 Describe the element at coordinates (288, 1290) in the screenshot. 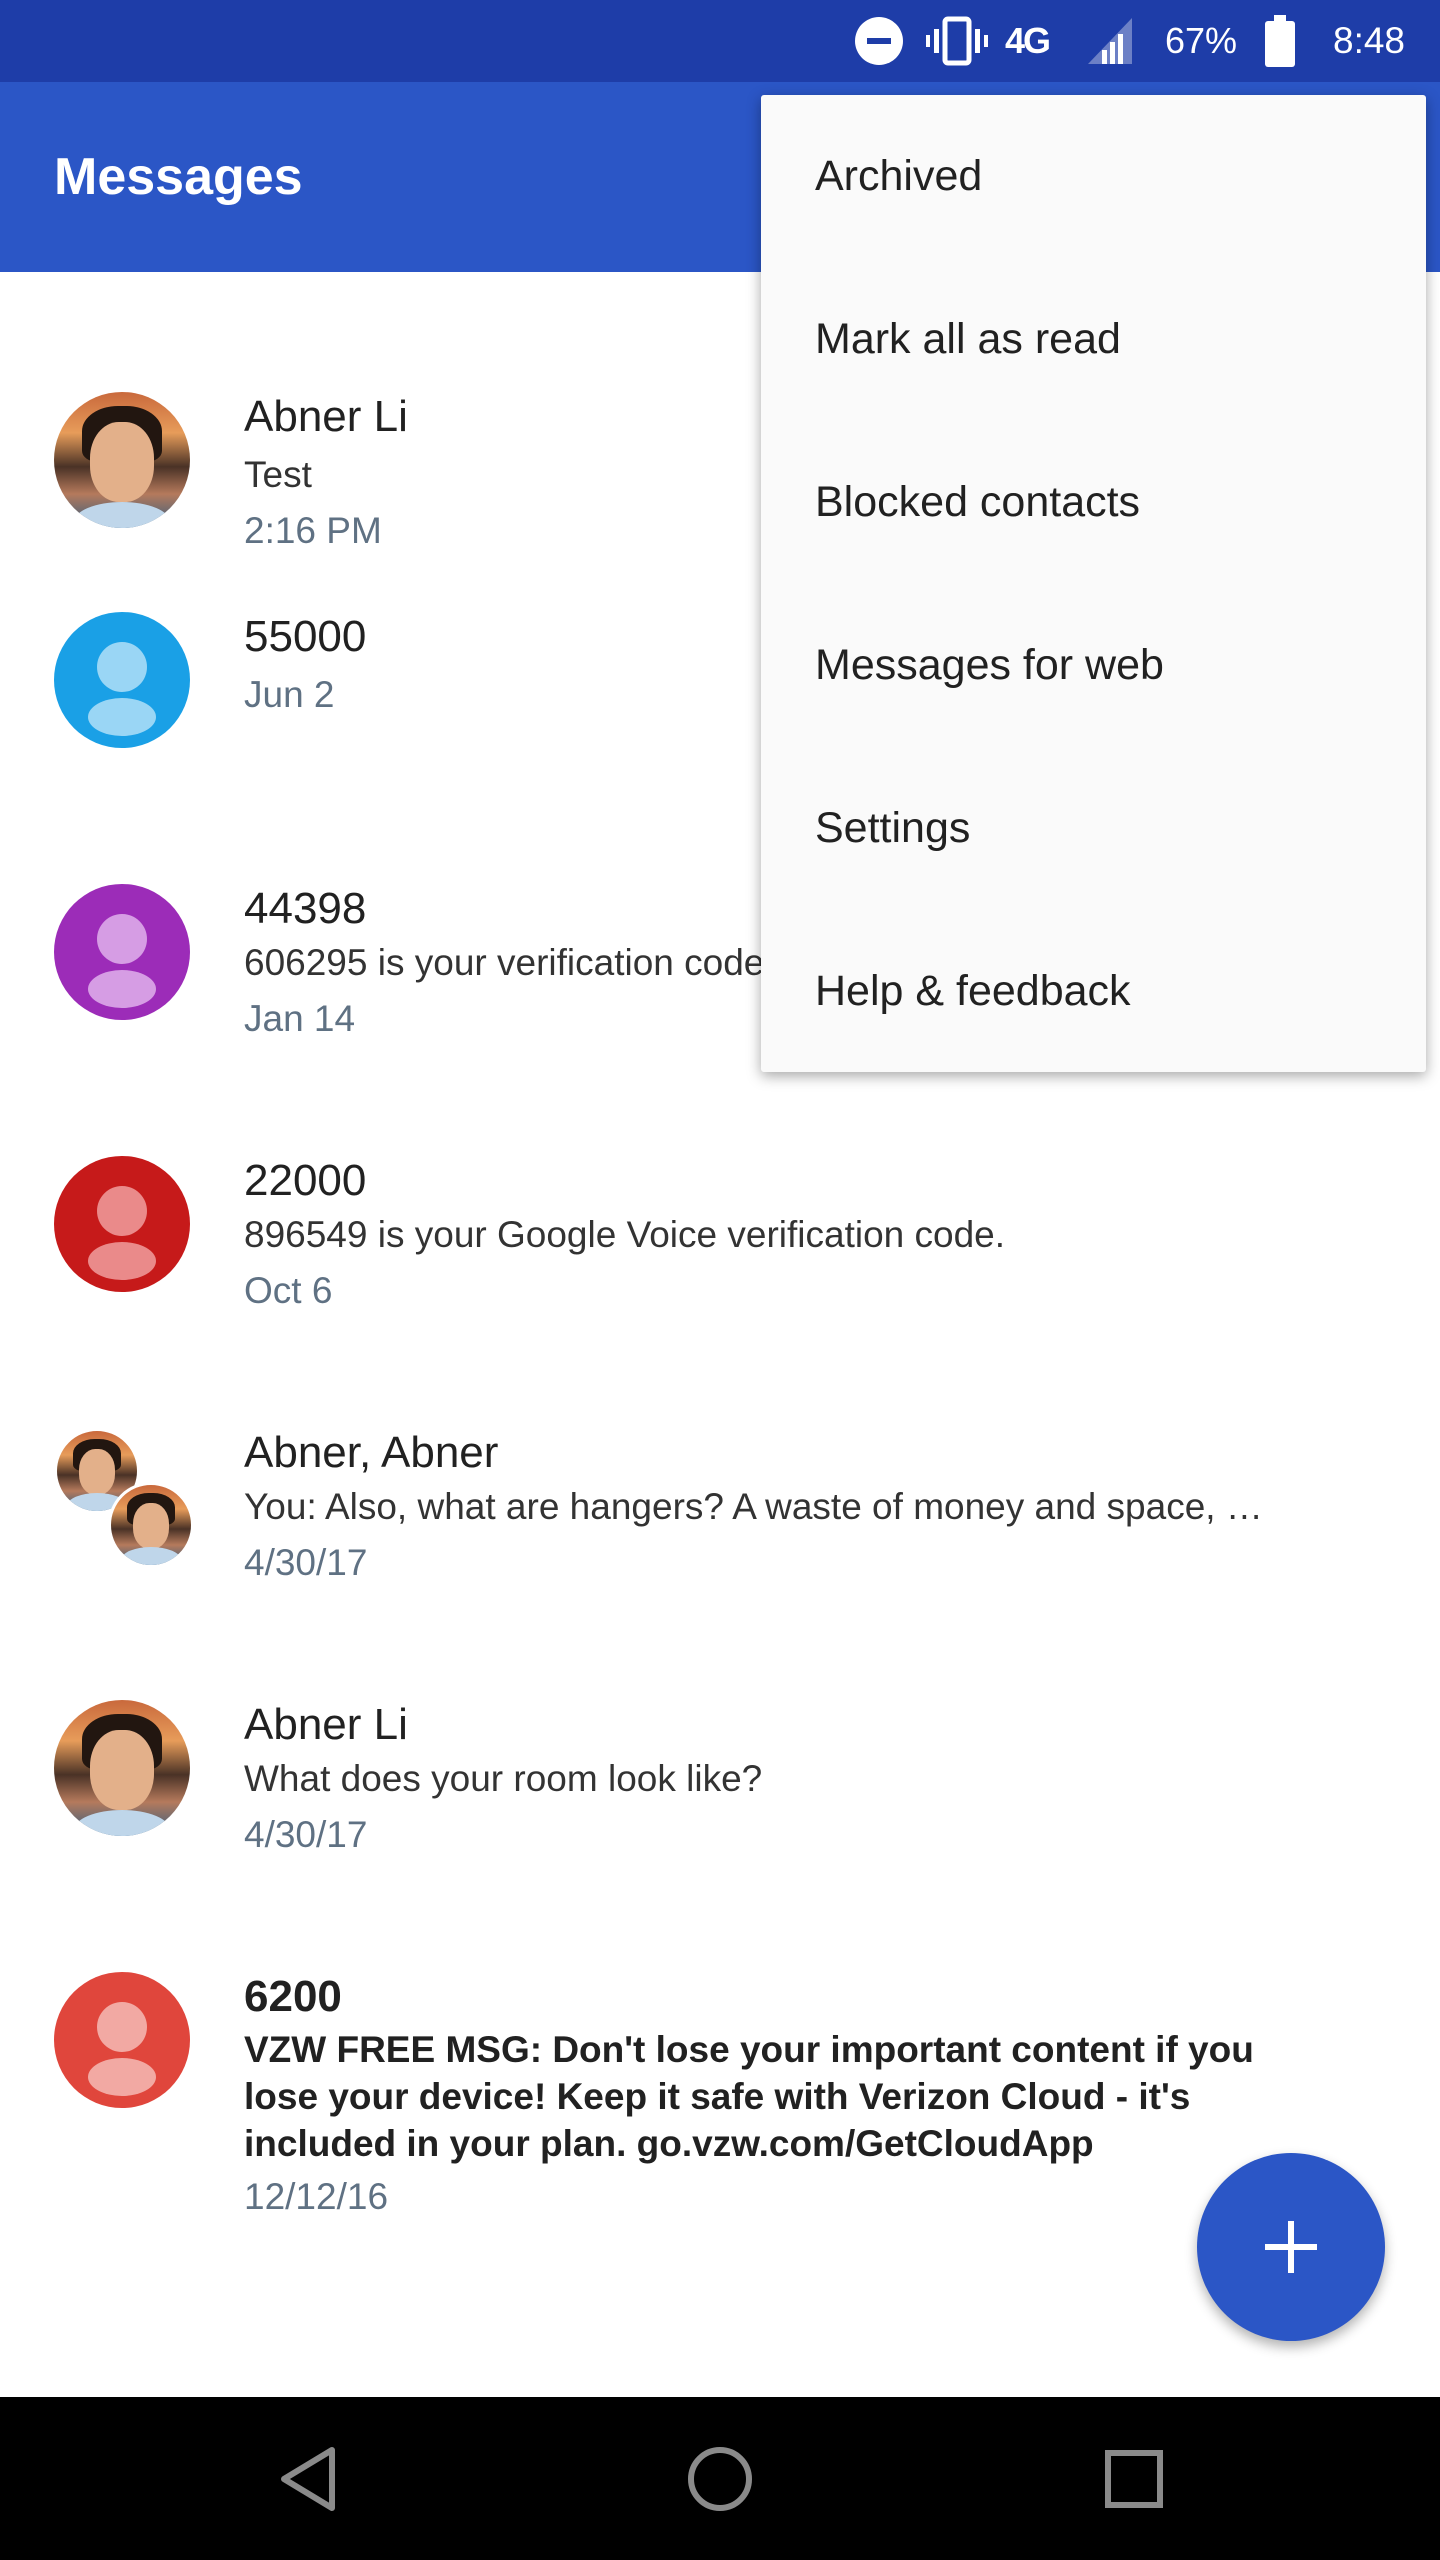

I see `conversation-time: Oct 6` at that location.